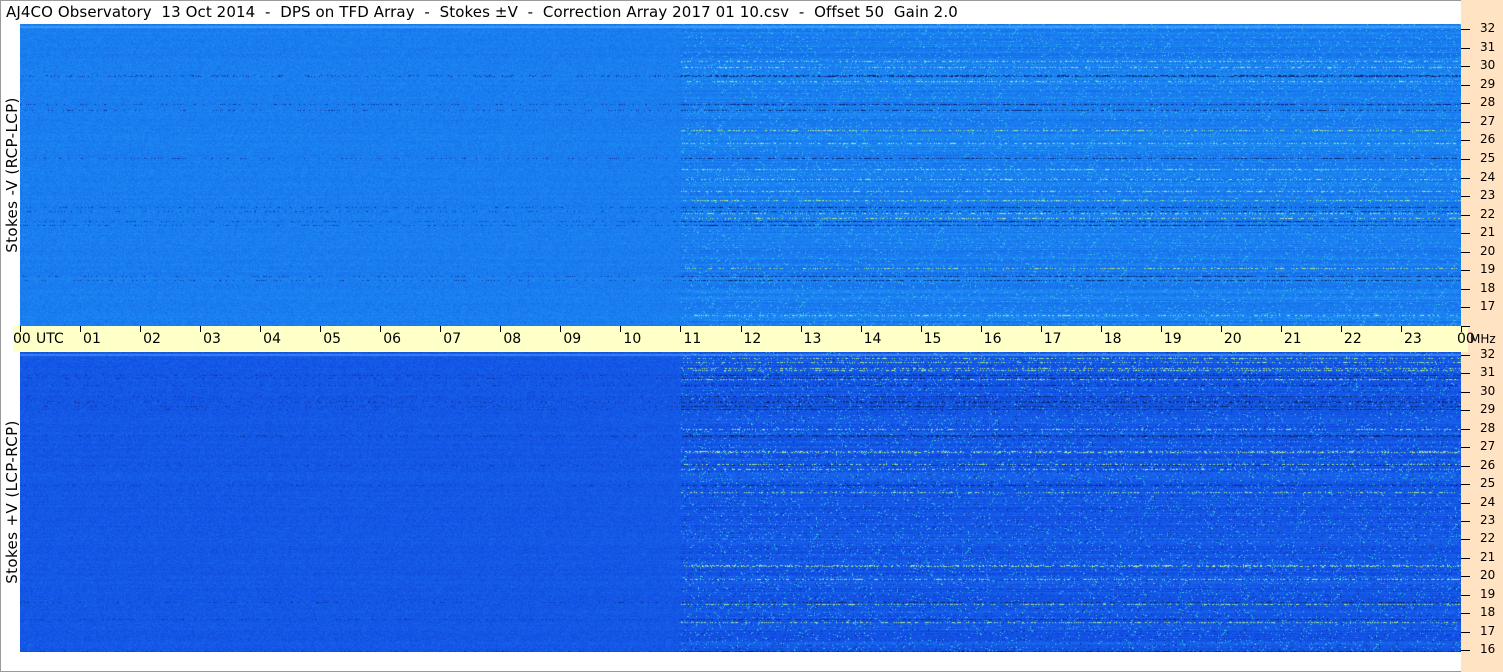 The height and width of the screenshot is (672, 1503). What do you see at coordinates (1488, 157) in the screenshot?
I see `frequency-tick-label: 25` at bounding box center [1488, 157].